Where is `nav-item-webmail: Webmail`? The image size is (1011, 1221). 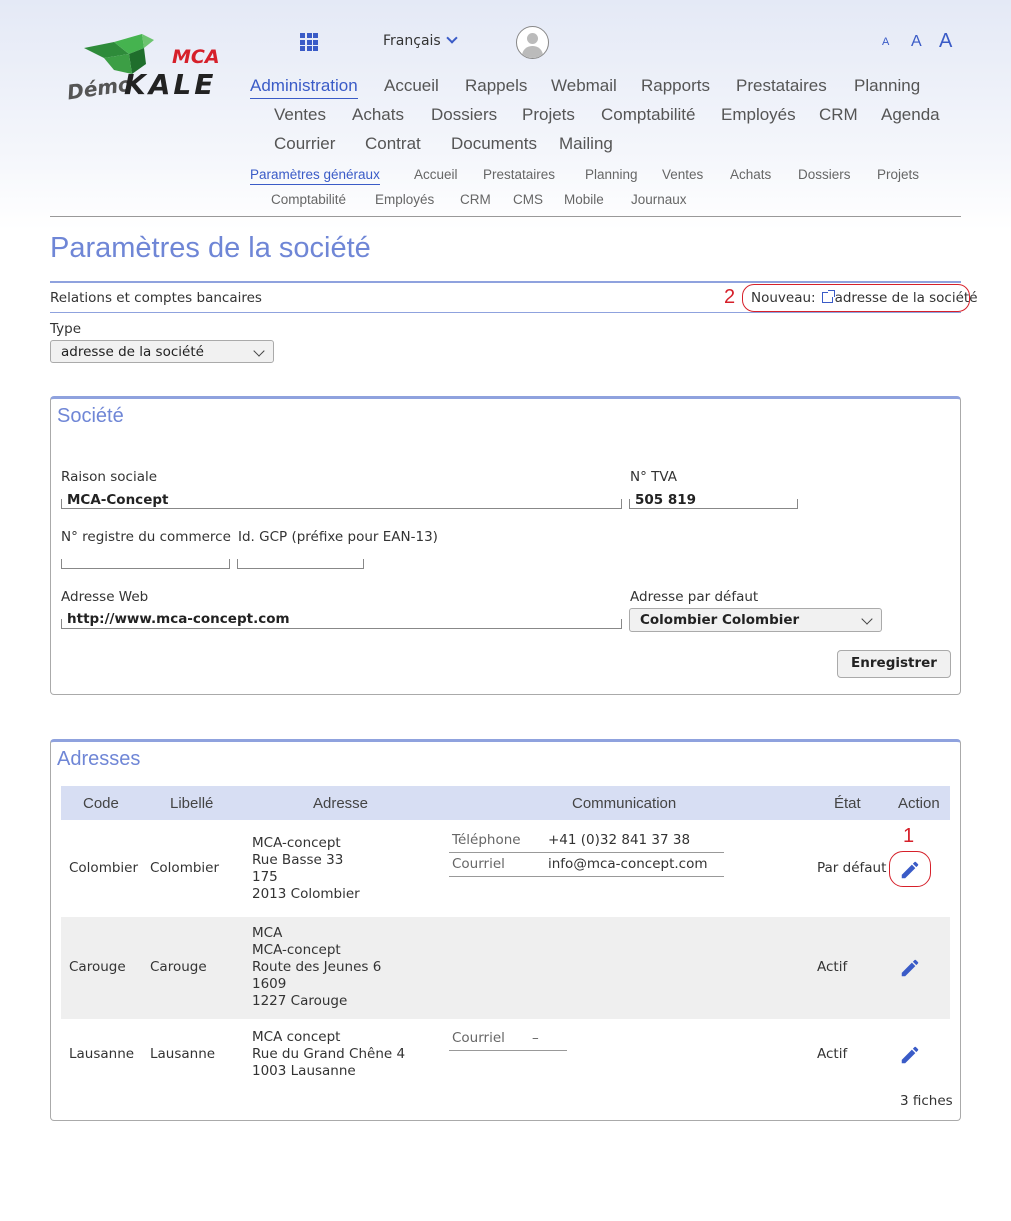 nav-item-webmail: Webmail is located at coordinates (584, 86).